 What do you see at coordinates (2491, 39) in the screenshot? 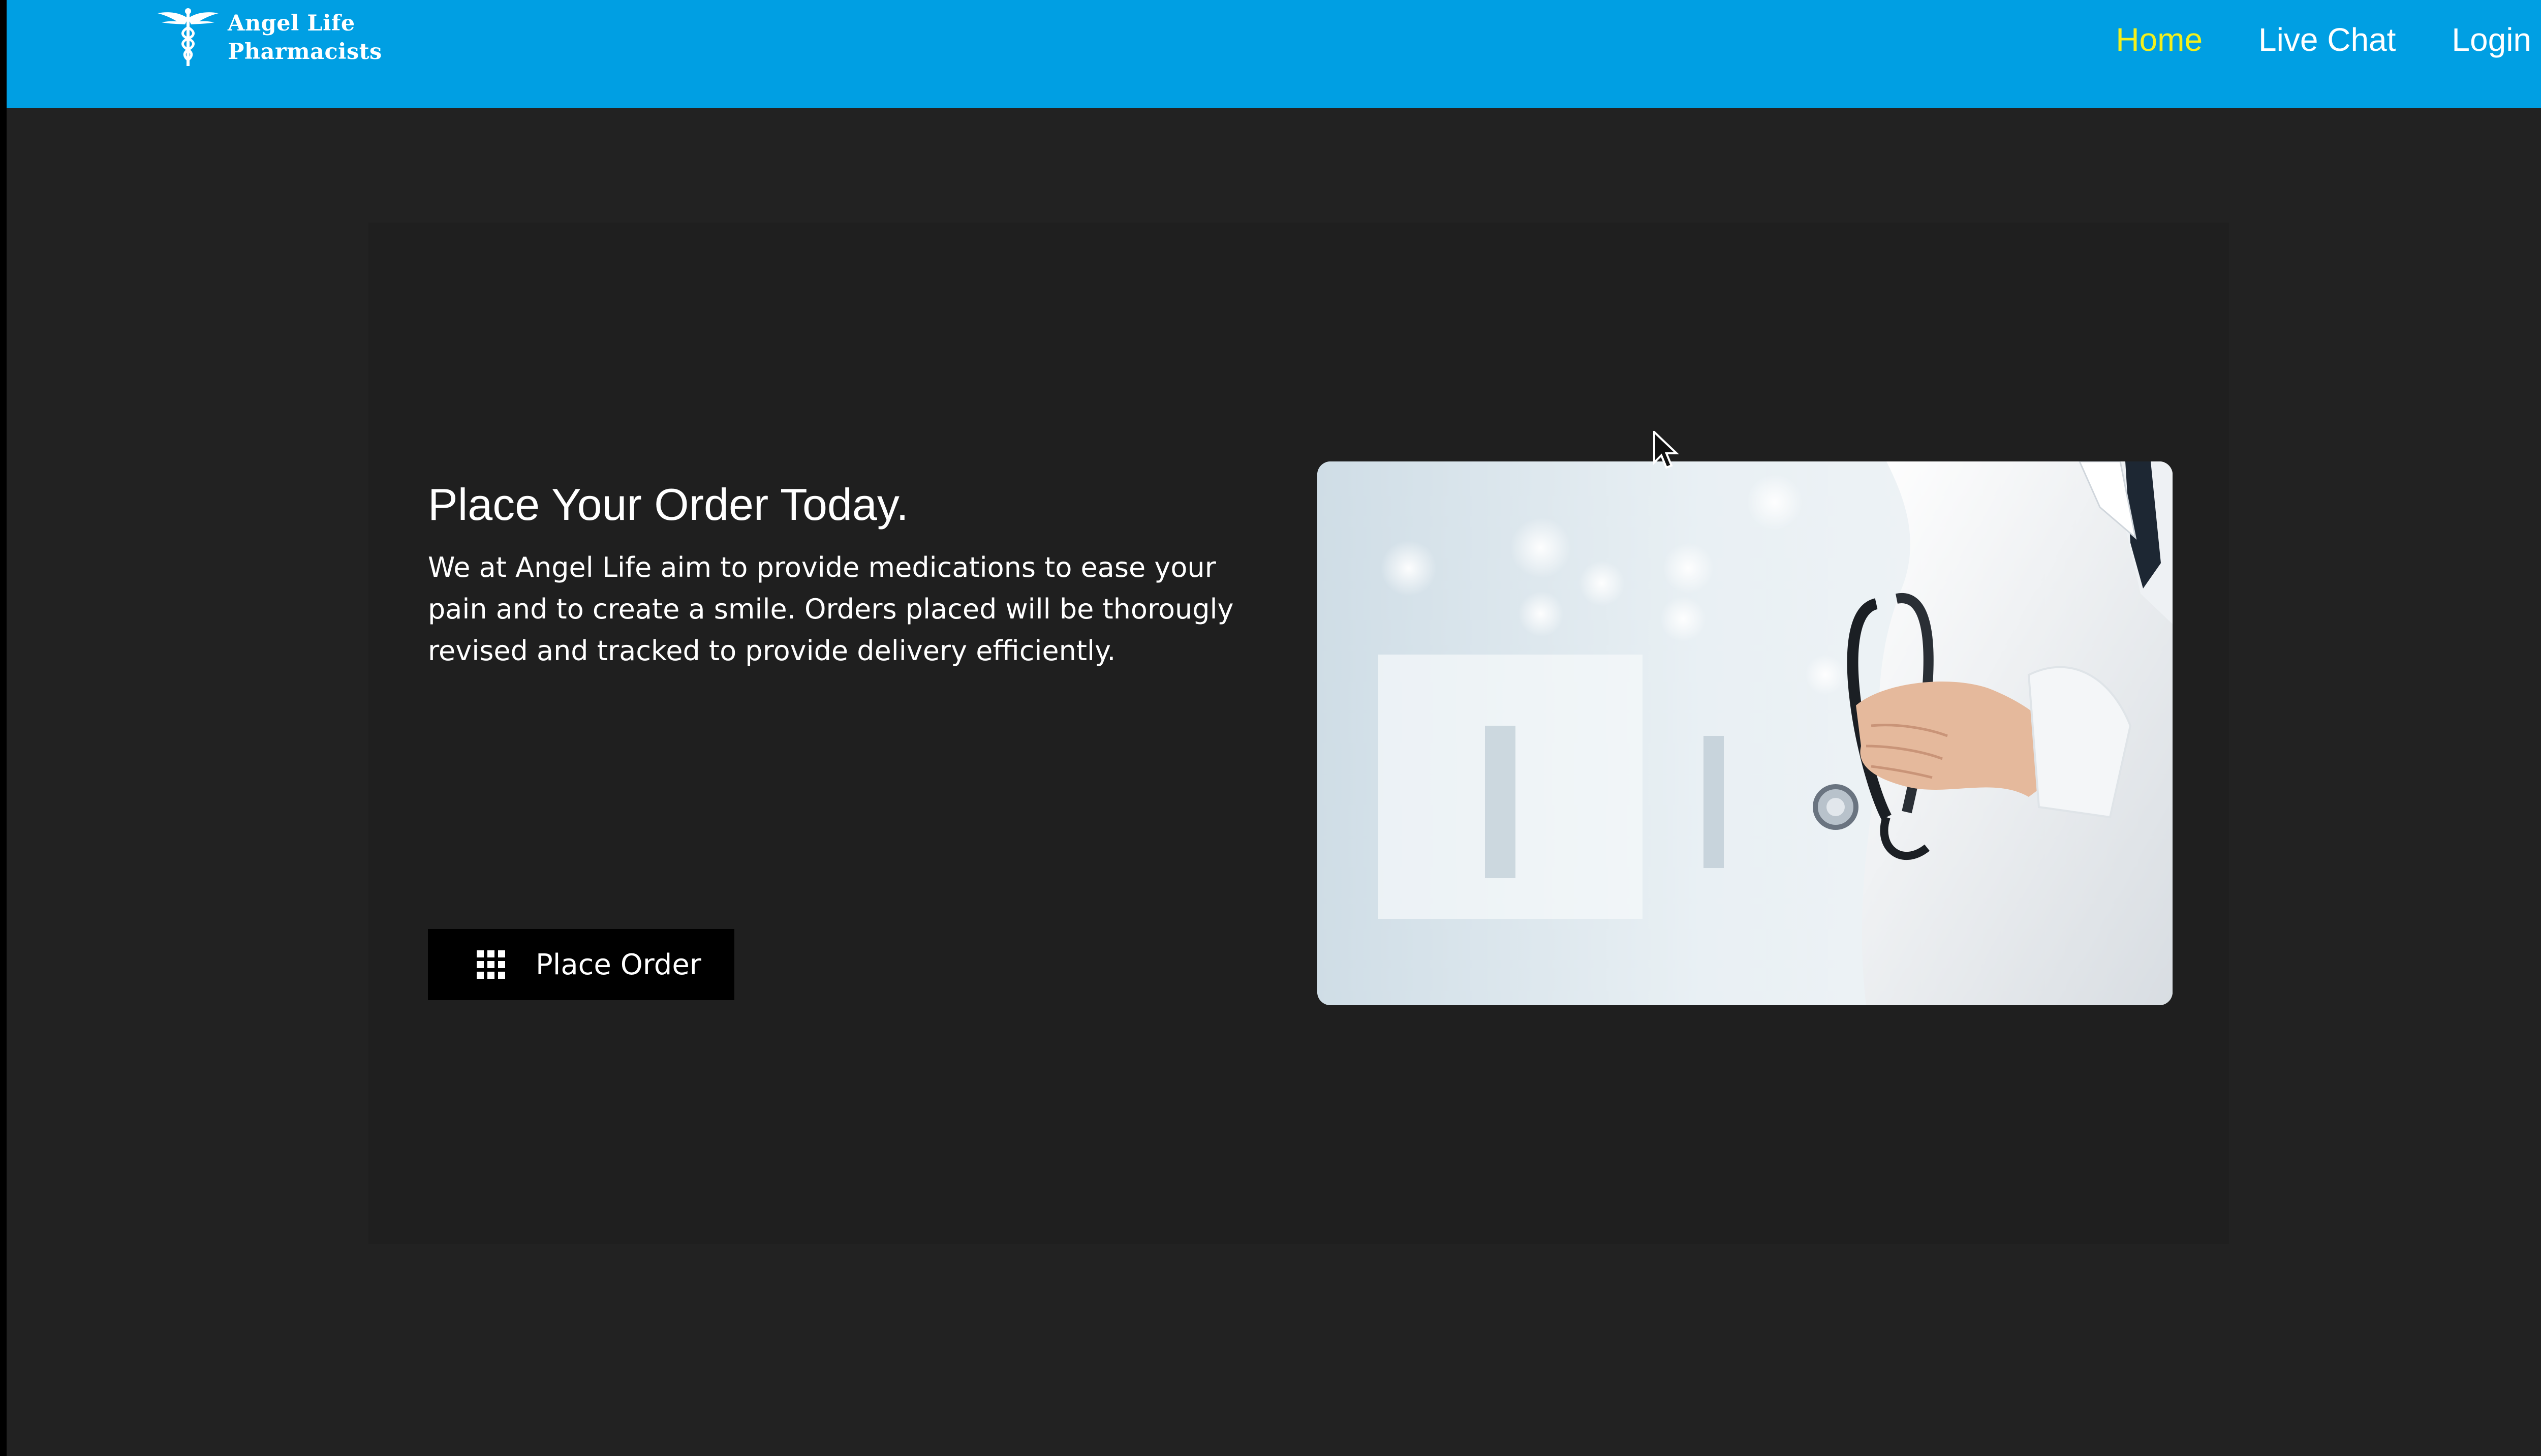
I see `nav-link-login: Login` at bounding box center [2491, 39].